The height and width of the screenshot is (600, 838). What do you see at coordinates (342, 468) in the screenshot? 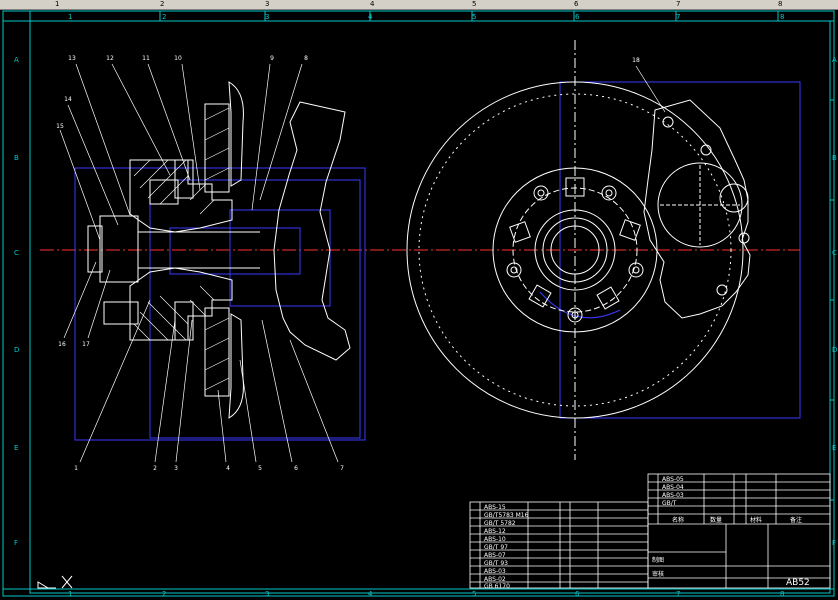
I see `balloon-7: 7` at bounding box center [342, 468].